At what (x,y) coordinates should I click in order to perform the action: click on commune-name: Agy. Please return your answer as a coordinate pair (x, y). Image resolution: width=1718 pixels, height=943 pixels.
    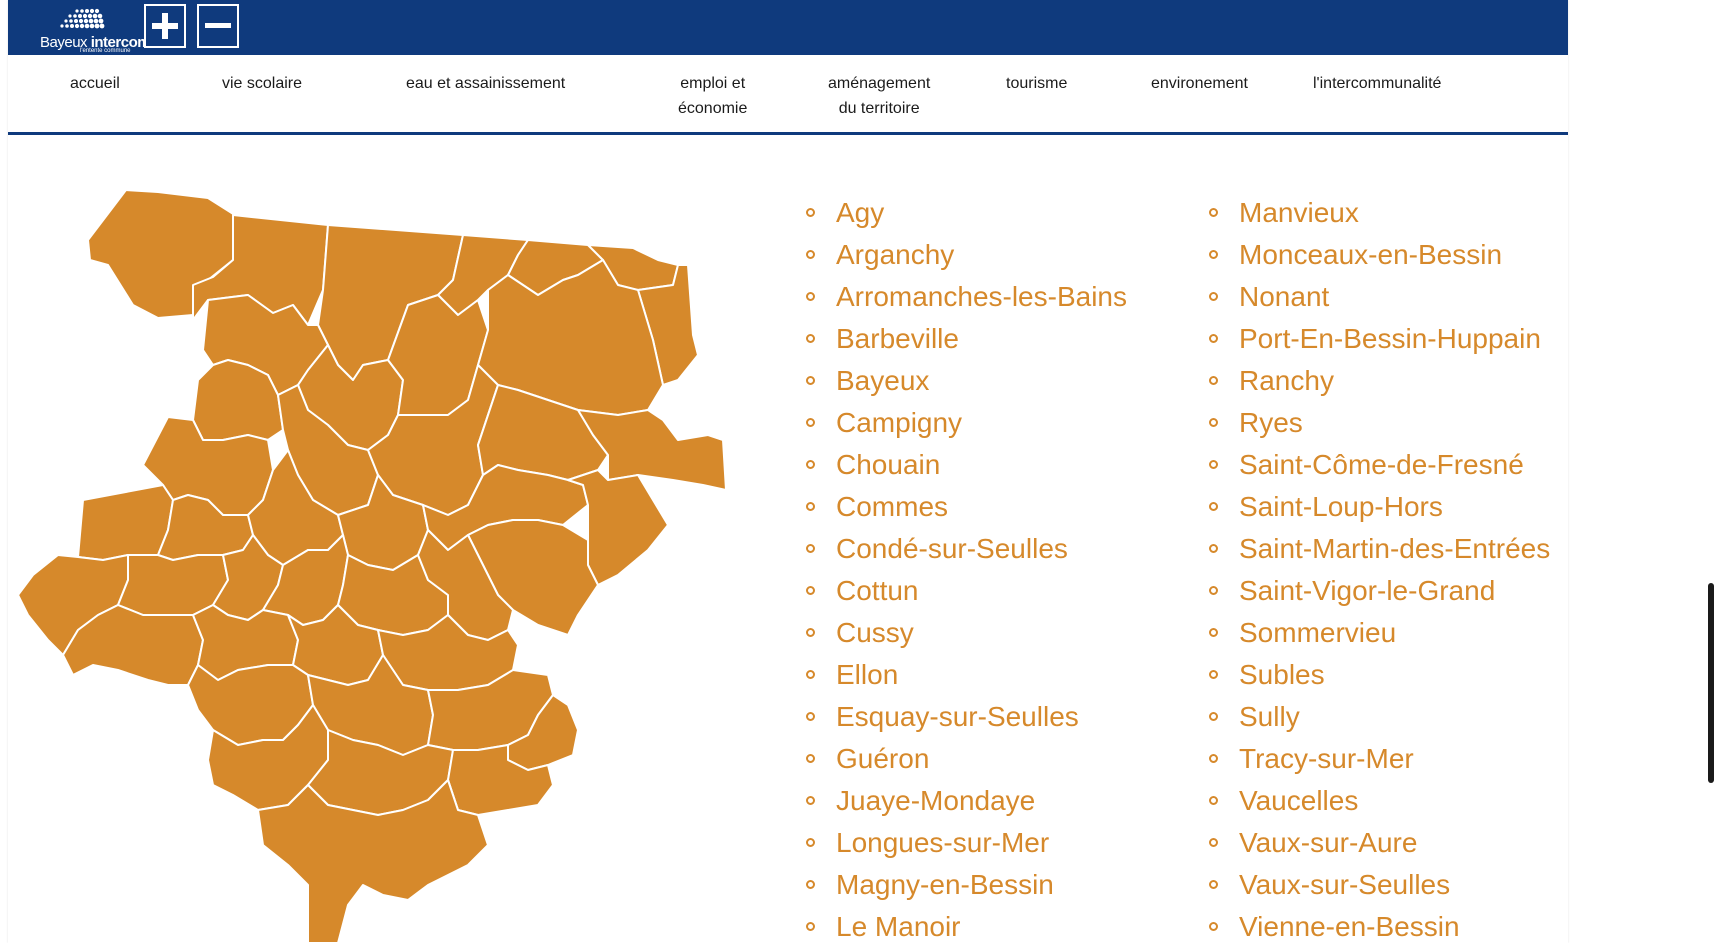
    Looking at the image, I should click on (860, 212).